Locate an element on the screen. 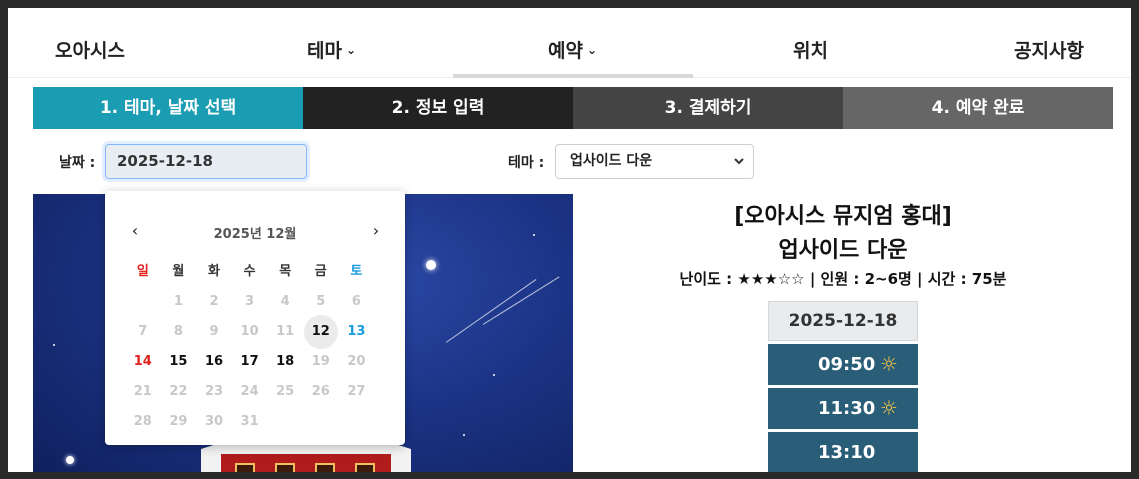  calendar-day: 15 is located at coordinates (179, 362).